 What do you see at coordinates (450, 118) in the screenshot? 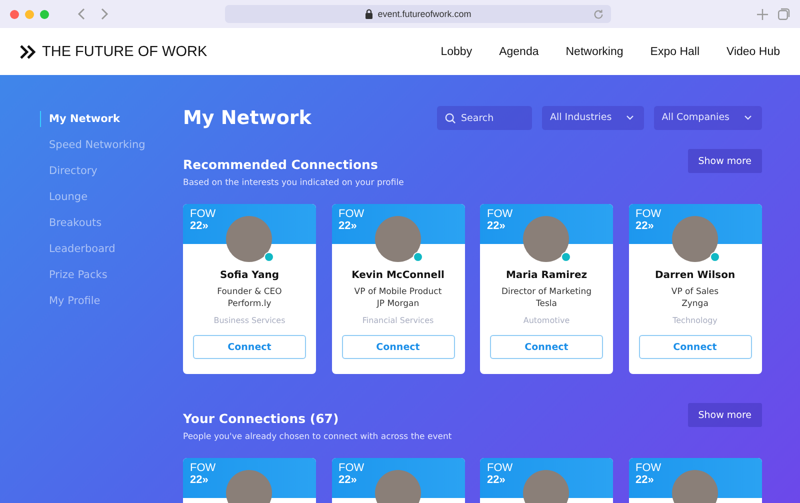
I see `search-icon` at bounding box center [450, 118].